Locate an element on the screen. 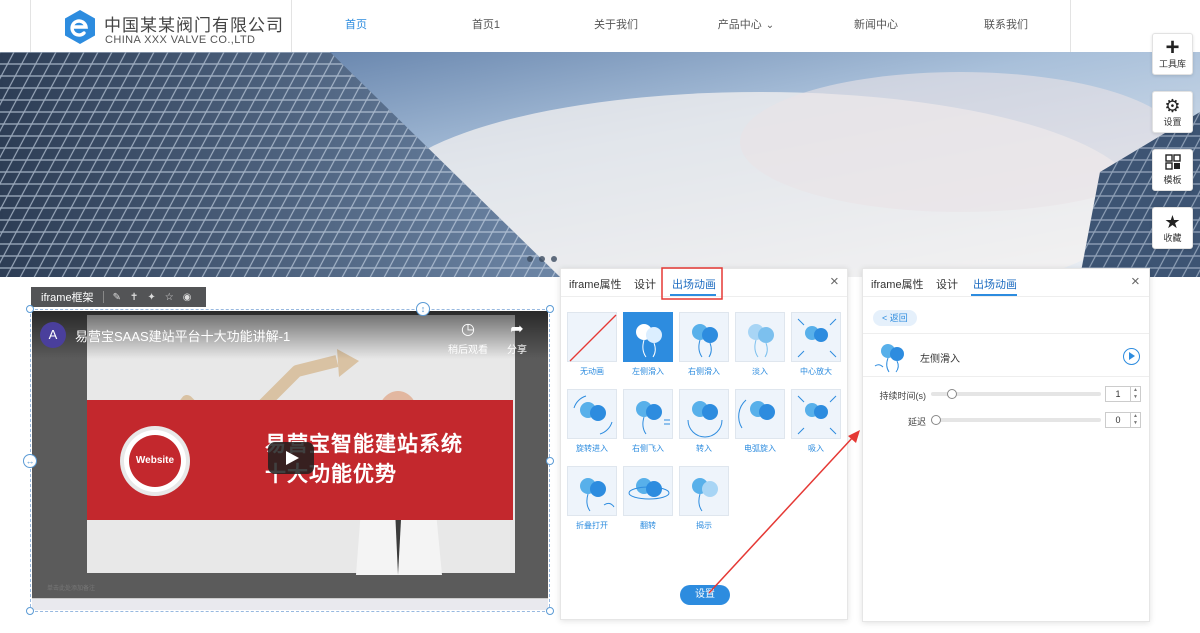 The image size is (1200, 633). company-logo-icon is located at coordinates (80, 27).